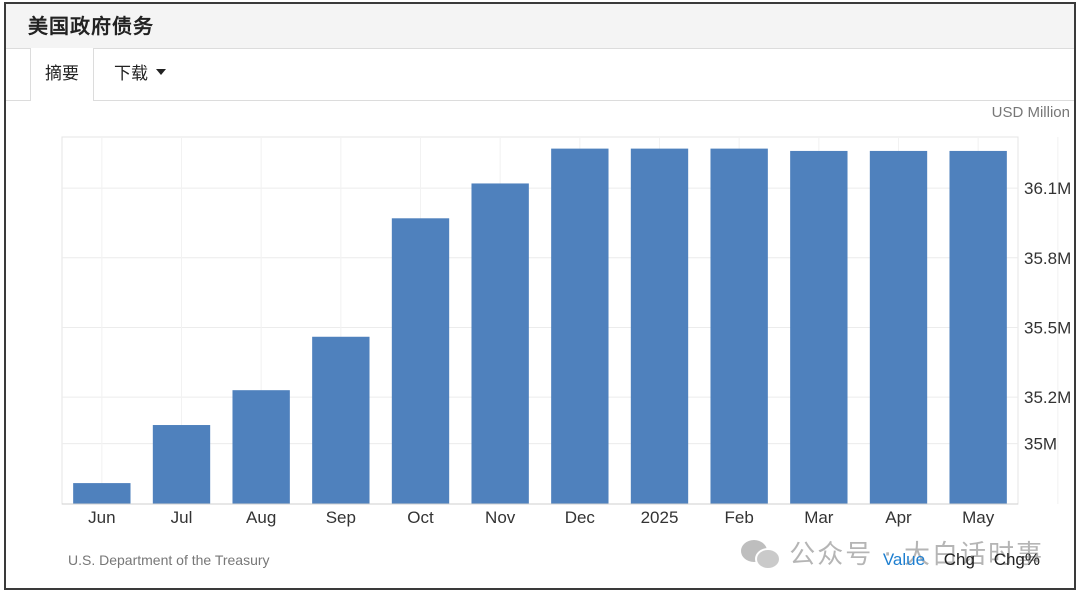 This screenshot has height=594, width=1080. Describe the element at coordinates (169, 560) in the screenshot. I see `source-label: U.S. Department of the Treasury` at that location.